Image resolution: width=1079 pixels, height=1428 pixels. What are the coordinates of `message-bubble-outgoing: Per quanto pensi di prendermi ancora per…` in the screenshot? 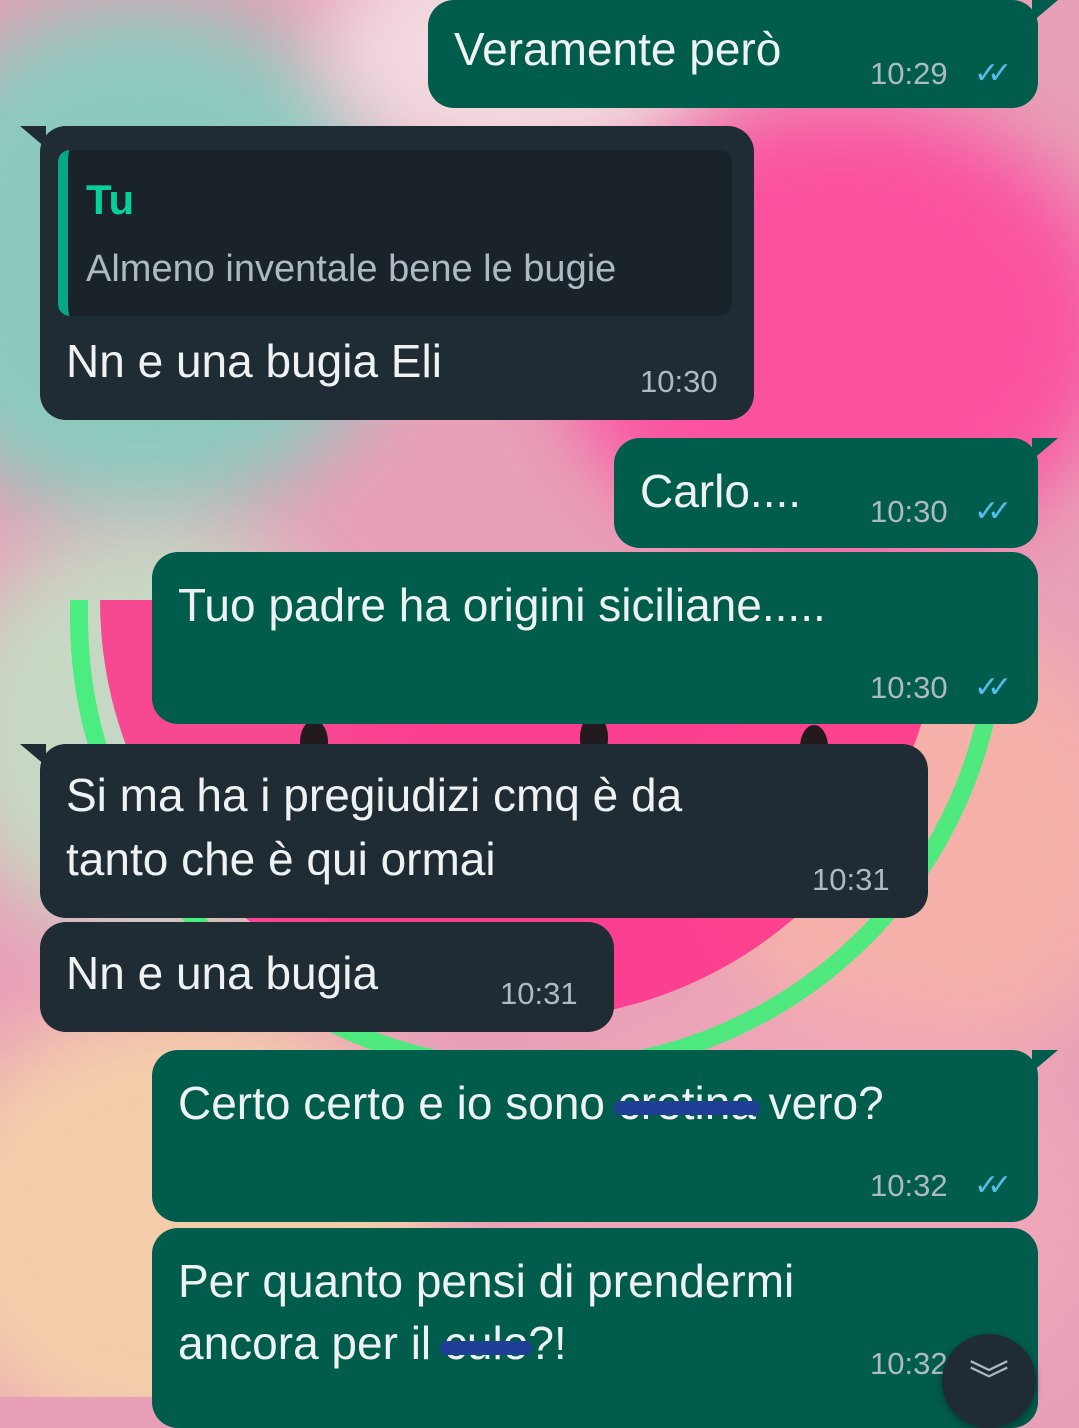 It's located at (595, 1328).